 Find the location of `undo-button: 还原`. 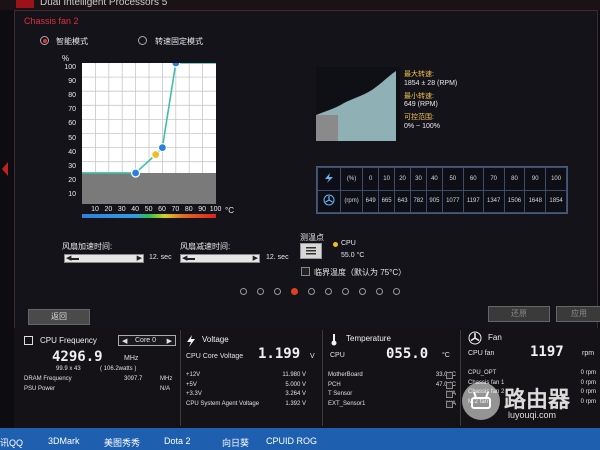

undo-button: 还原 is located at coordinates (519, 314).